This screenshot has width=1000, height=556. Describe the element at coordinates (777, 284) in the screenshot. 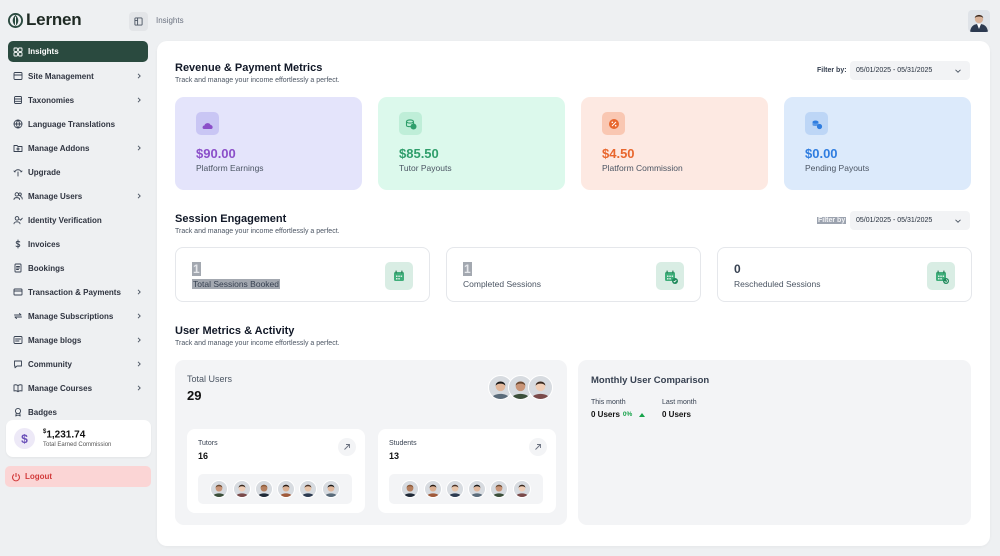

I see `session-label: Rescheduled Sessions` at that location.